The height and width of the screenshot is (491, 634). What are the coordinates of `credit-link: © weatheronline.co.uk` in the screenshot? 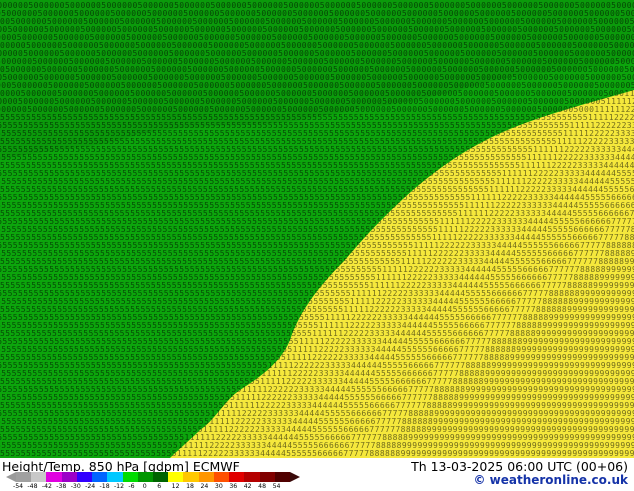 It's located at (550, 480).